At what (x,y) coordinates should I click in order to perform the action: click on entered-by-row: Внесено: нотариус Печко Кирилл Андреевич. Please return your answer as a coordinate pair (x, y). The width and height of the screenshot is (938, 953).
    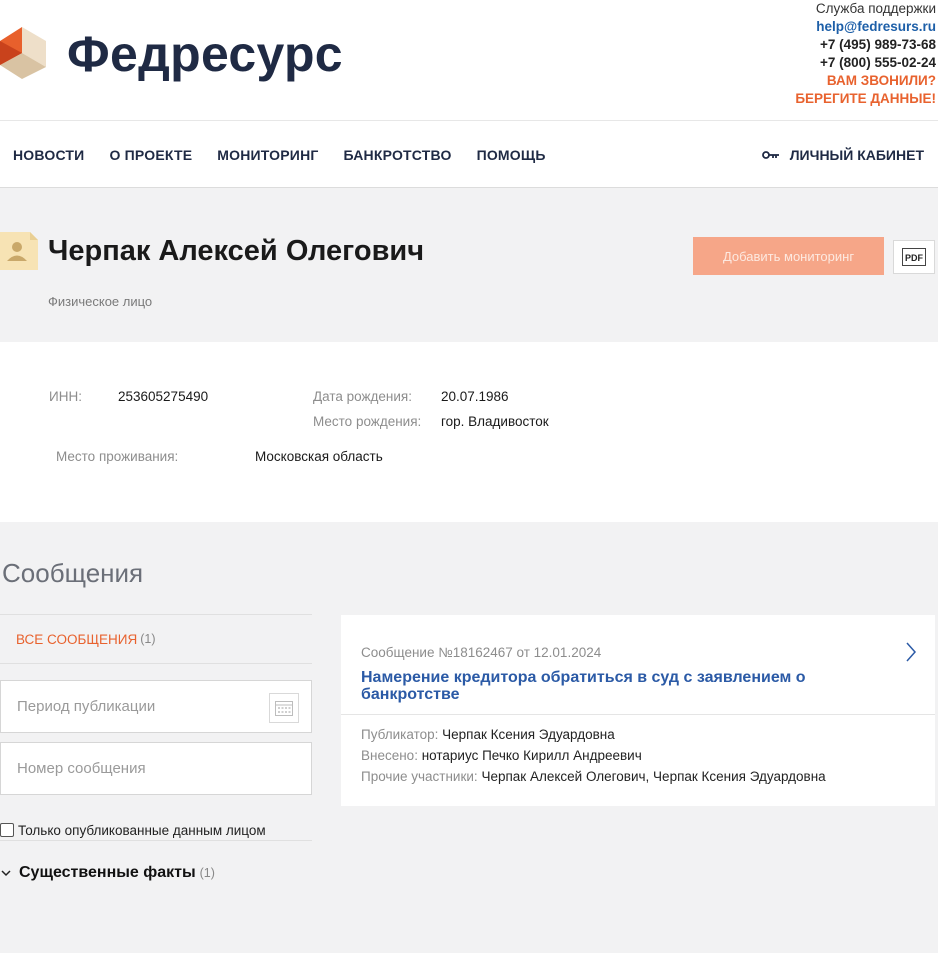
    Looking at the image, I should click on (501, 755).